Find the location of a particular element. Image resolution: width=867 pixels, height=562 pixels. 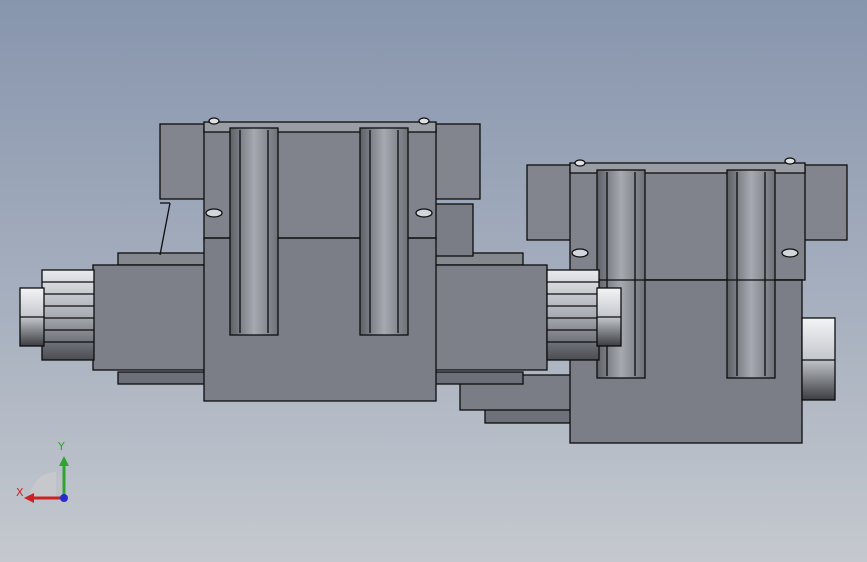

y-axis-arrowhead is located at coordinates (64, 461).